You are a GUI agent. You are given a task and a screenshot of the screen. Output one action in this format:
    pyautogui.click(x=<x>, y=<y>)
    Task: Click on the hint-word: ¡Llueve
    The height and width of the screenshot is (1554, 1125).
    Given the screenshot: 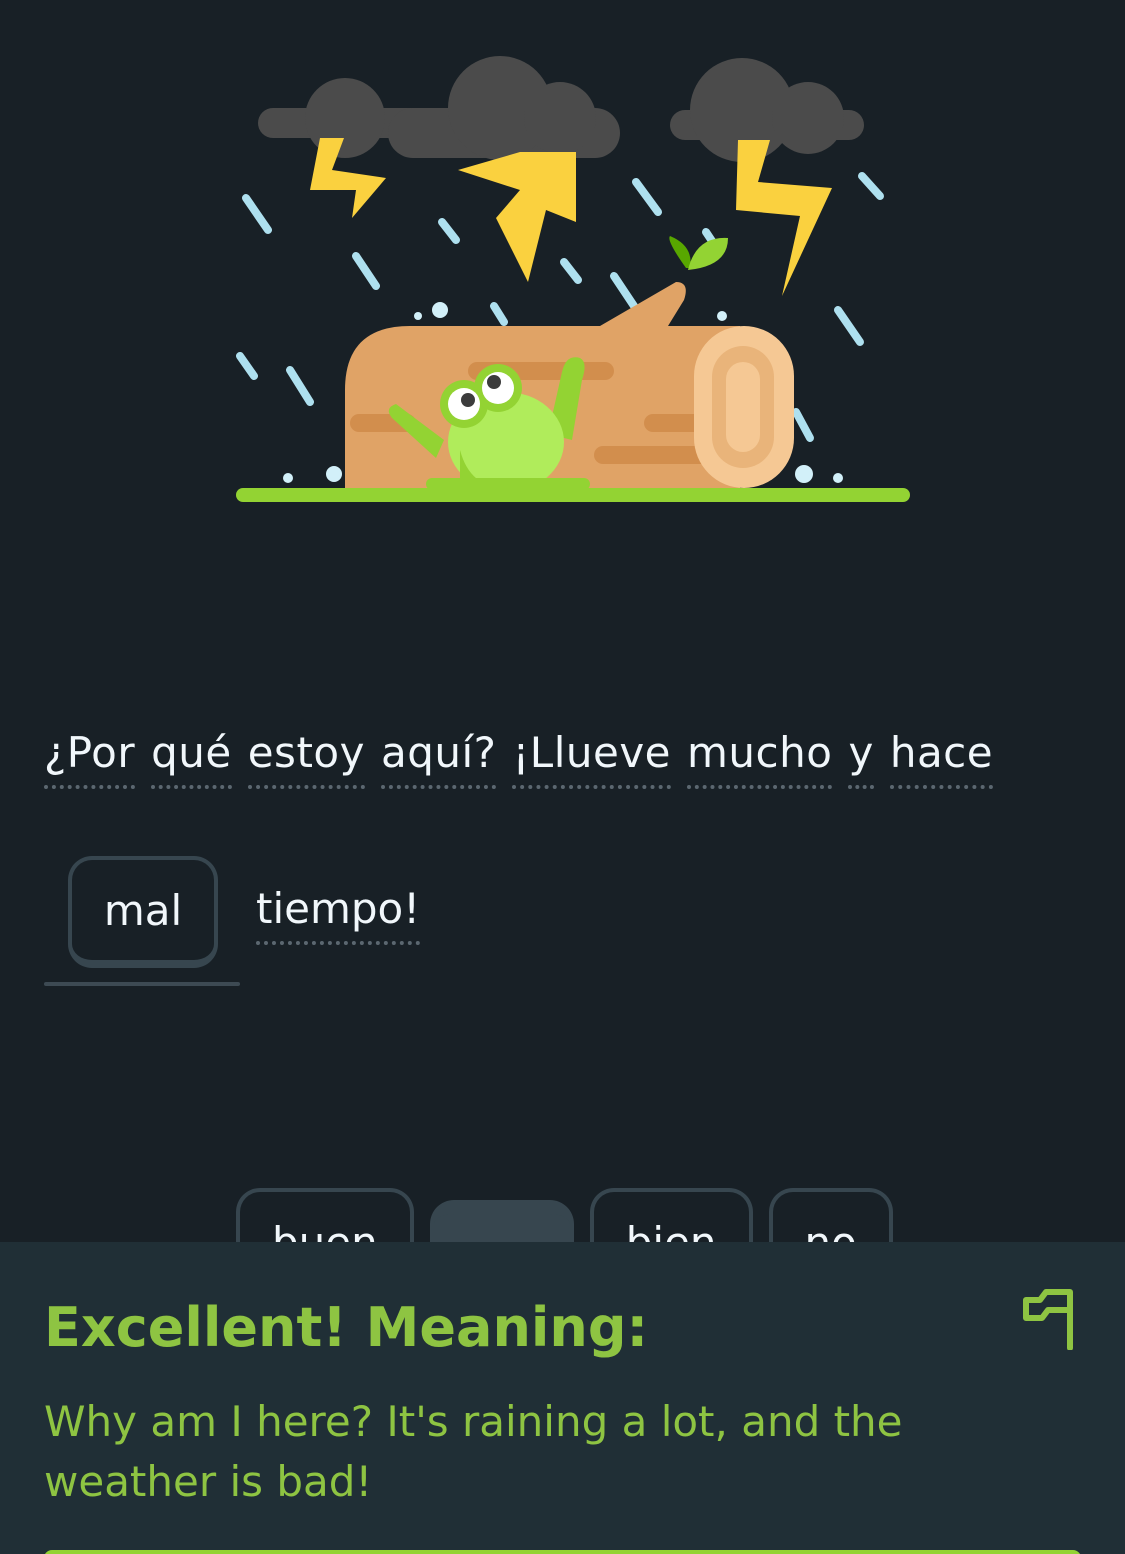 What is the action you would take?
    pyautogui.click(x=591, y=759)
    